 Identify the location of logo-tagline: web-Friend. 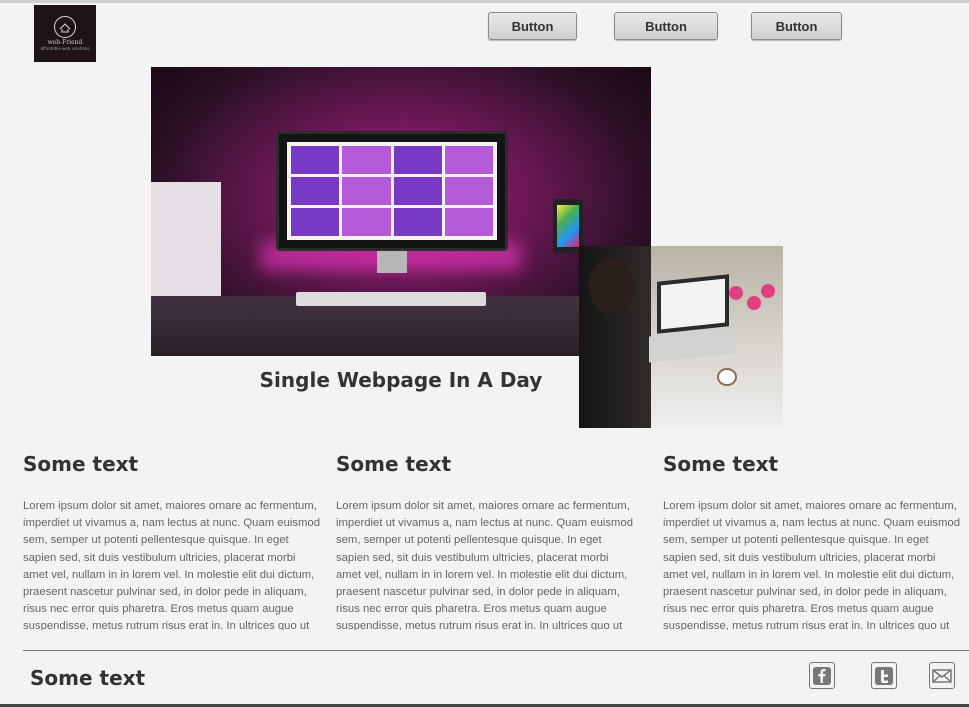
(65, 42).